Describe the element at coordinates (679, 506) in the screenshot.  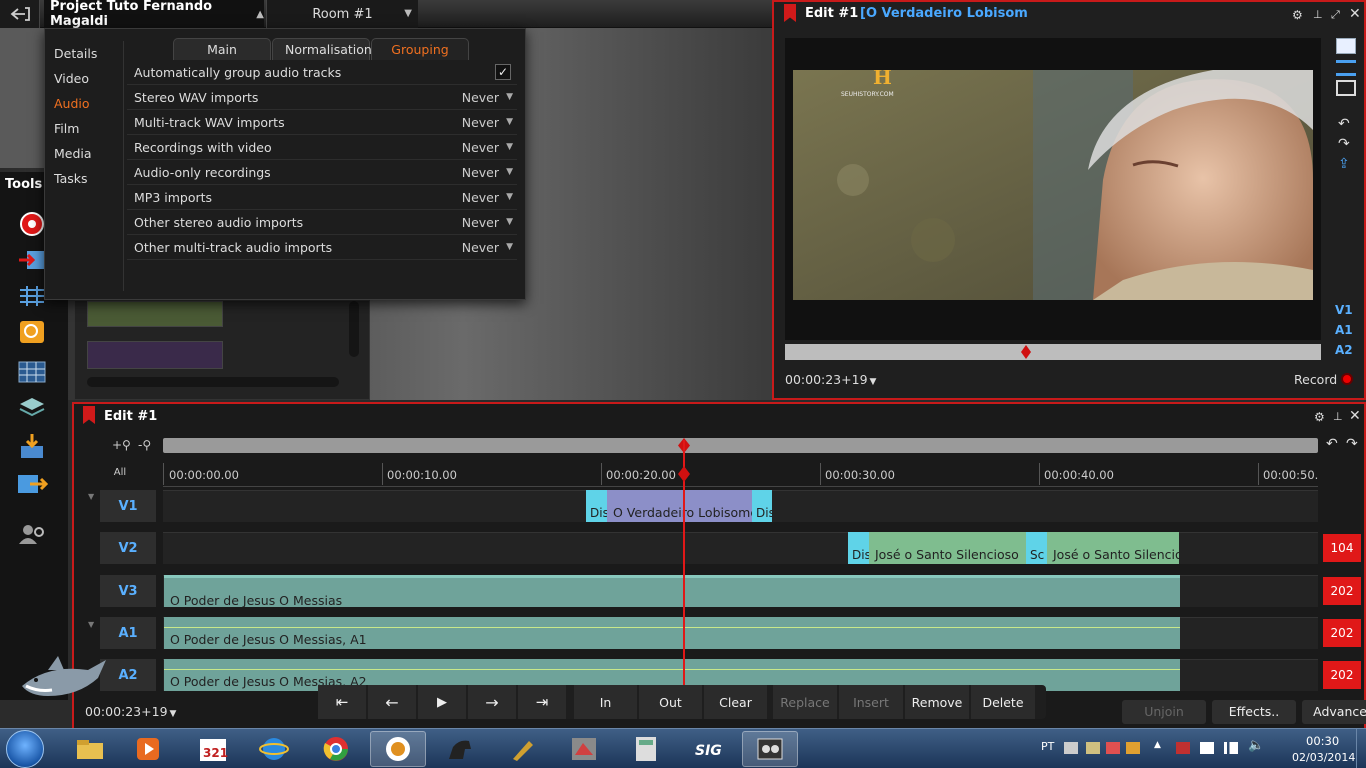
I see `video-clip: O Verdadeiro Lobisomem` at that location.